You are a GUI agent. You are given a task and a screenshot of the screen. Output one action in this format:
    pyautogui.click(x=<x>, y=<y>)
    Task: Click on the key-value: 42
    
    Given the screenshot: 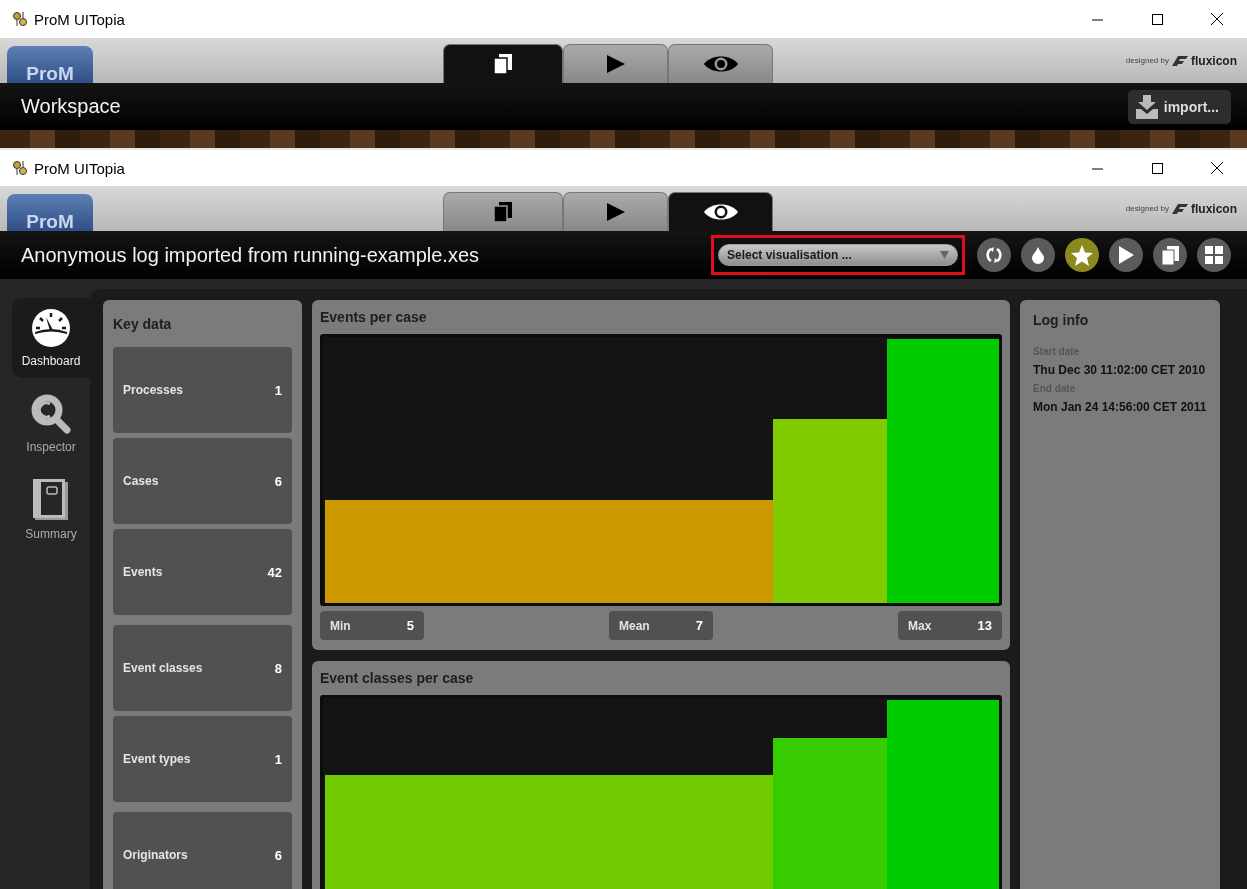 What is the action you would take?
    pyautogui.click(x=274, y=572)
    